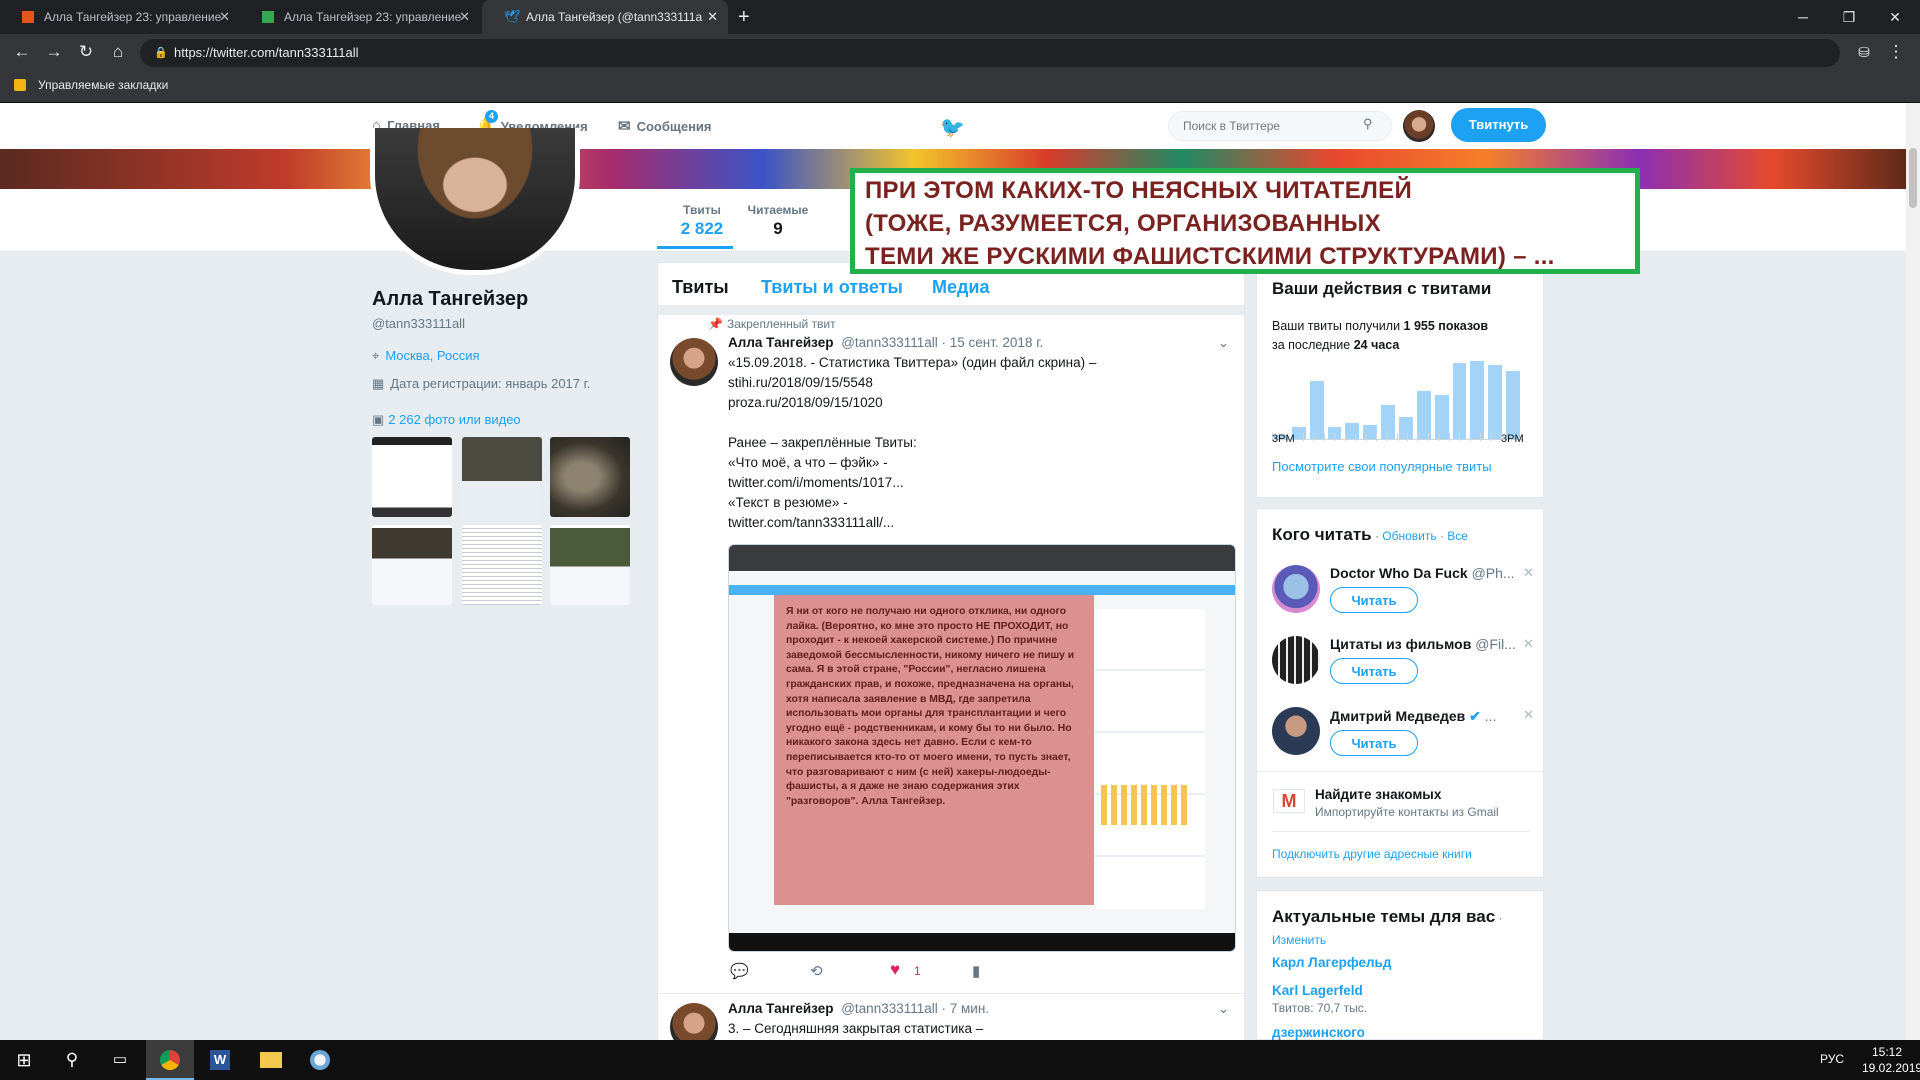 The width and height of the screenshot is (1920, 1080). Describe the element at coordinates (1913, 178) in the screenshot. I see `scrollbar-thumb` at that location.